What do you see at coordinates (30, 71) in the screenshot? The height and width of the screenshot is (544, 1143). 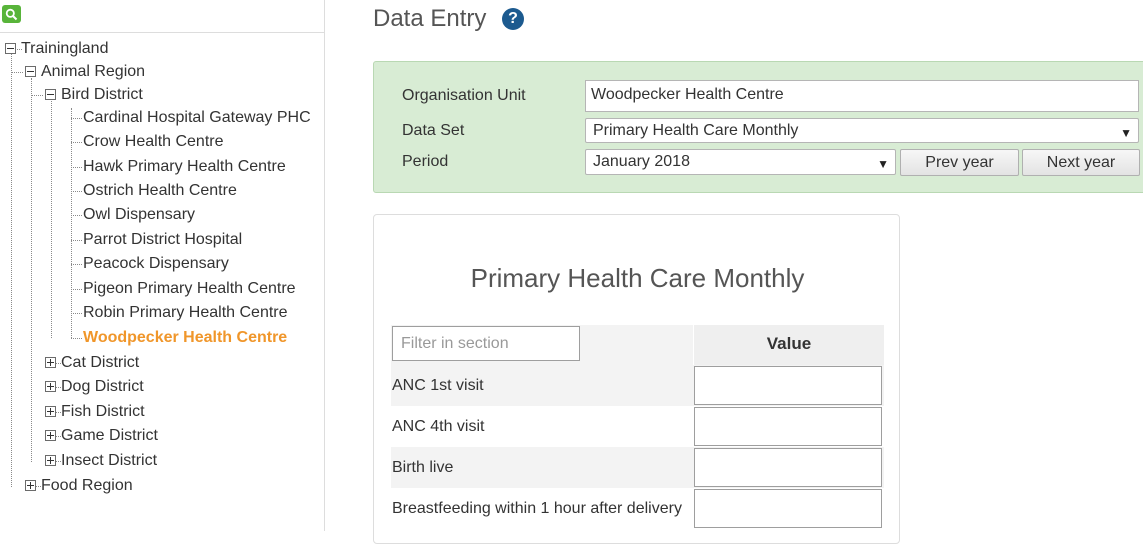 I see `collapse-animal-region-icon` at bounding box center [30, 71].